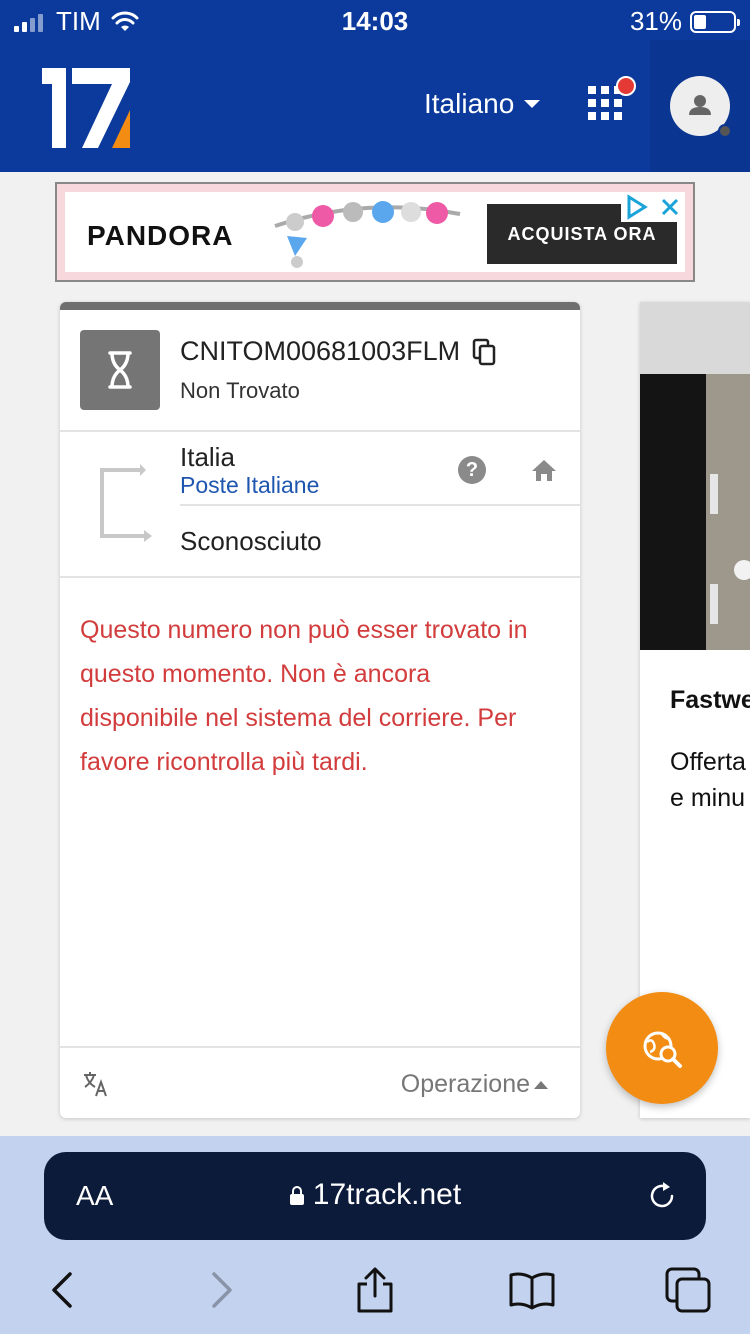 Image resolution: width=750 pixels, height=1334 pixels. What do you see at coordinates (380, 505) in the screenshot?
I see `divider` at bounding box center [380, 505].